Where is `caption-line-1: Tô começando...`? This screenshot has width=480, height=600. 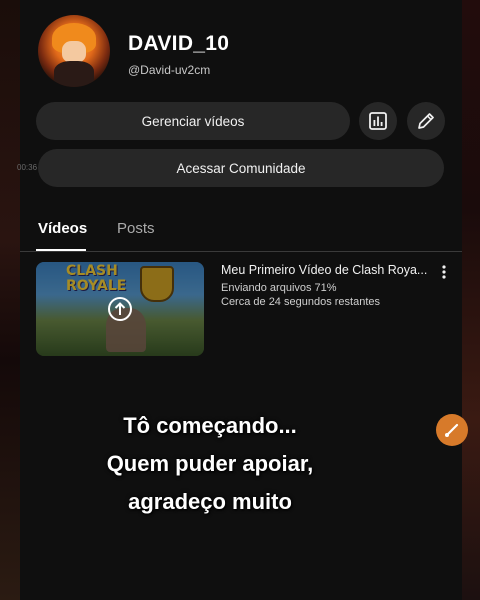
caption-line-1: Tô começando... is located at coordinates (210, 425).